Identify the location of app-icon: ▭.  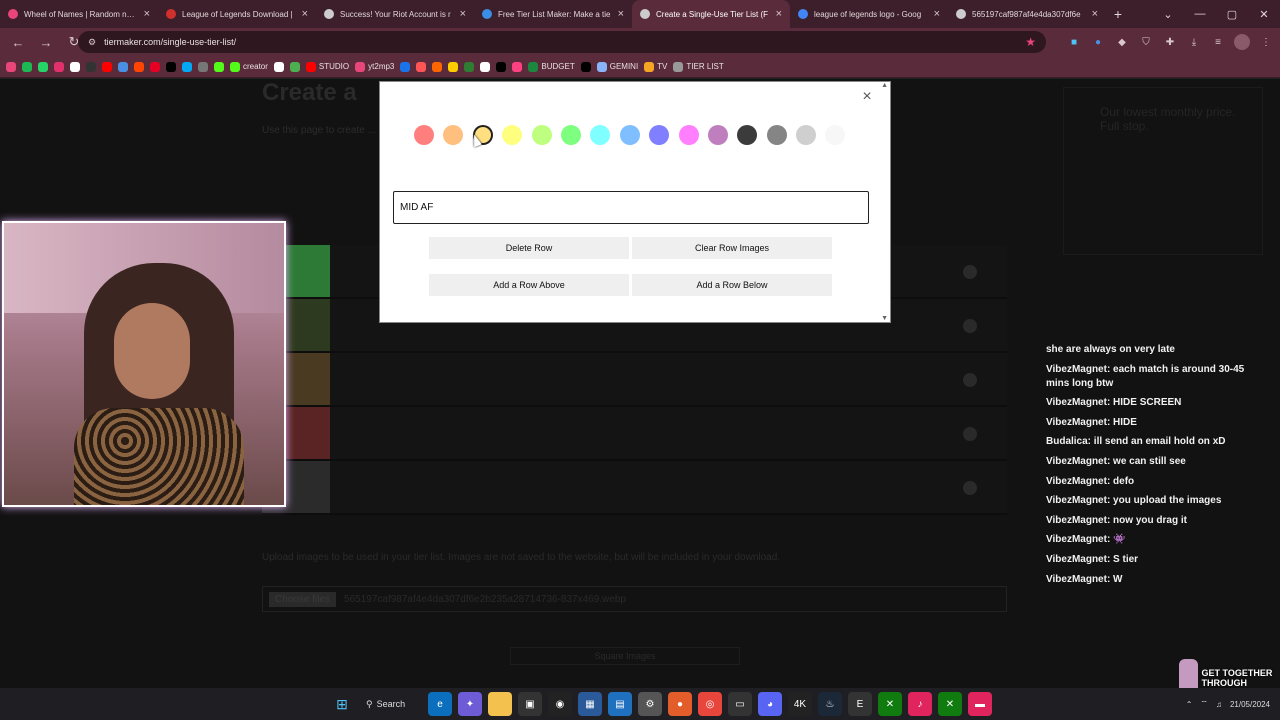
(740, 704).